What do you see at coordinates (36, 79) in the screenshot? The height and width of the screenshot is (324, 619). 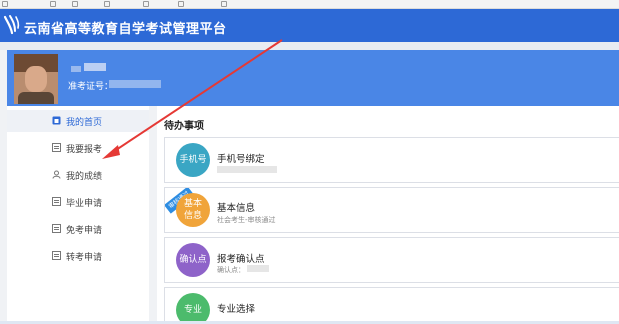 I see `avatar` at bounding box center [36, 79].